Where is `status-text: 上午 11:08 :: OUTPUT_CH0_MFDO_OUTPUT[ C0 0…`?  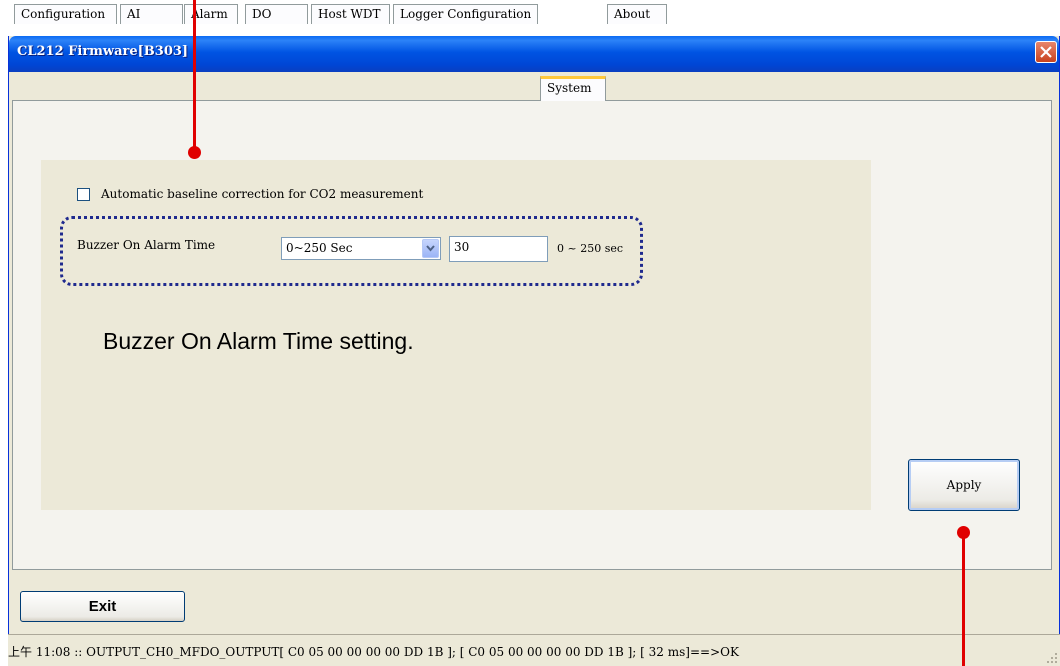 status-text: 上午 11:08 :: OUTPUT_CH0_MFDO_OUTPUT[ C0 0… is located at coordinates (373, 652).